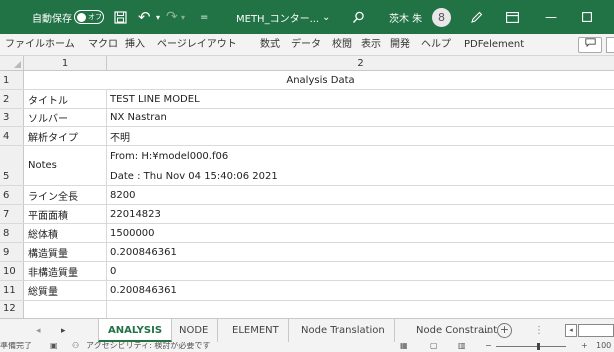 The image size is (614, 352). What do you see at coordinates (441, 17) in the screenshot?
I see `avatar: 8` at bounding box center [441, 17].